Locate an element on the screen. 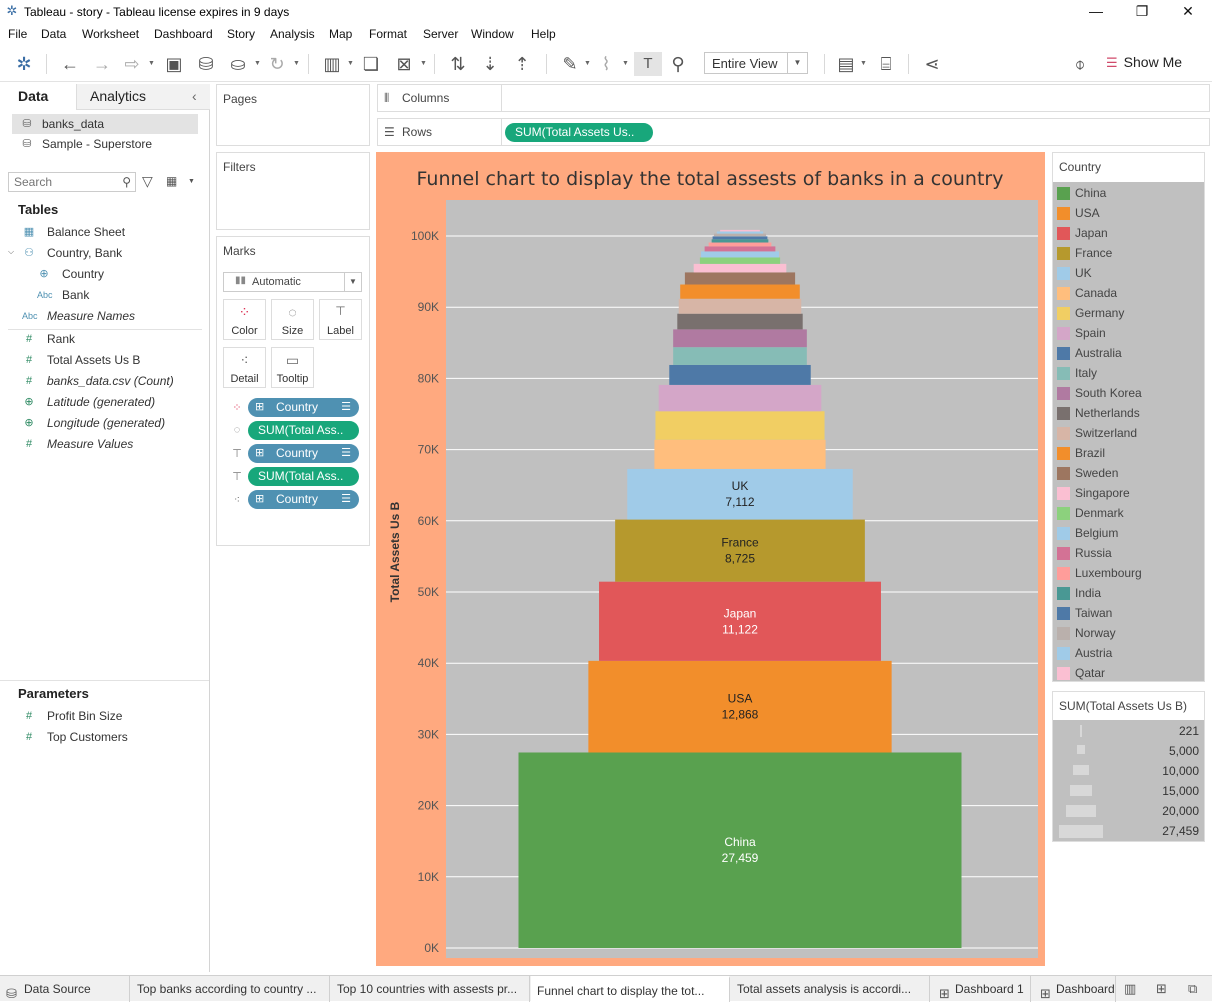 The height and width of the screenshot is (1002, 1212). highlight-icon: ✎ is located at coordinates (570, 64).